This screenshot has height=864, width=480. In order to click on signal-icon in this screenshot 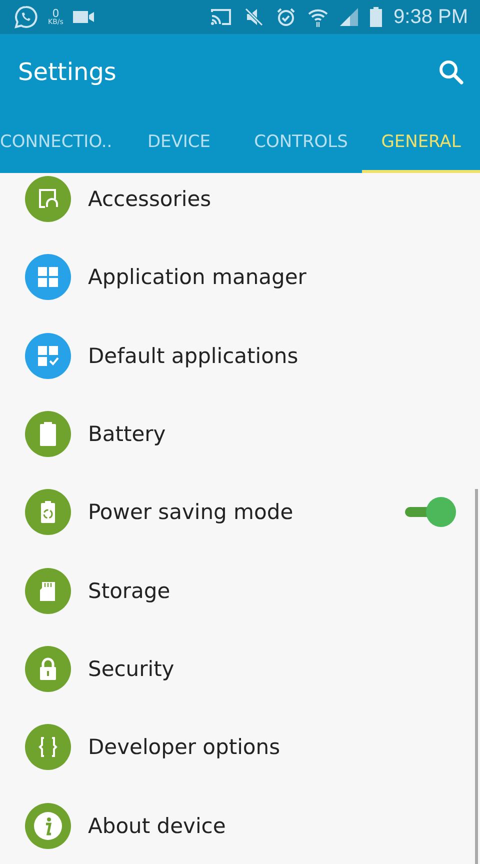, I will do `click(349, 17)`.